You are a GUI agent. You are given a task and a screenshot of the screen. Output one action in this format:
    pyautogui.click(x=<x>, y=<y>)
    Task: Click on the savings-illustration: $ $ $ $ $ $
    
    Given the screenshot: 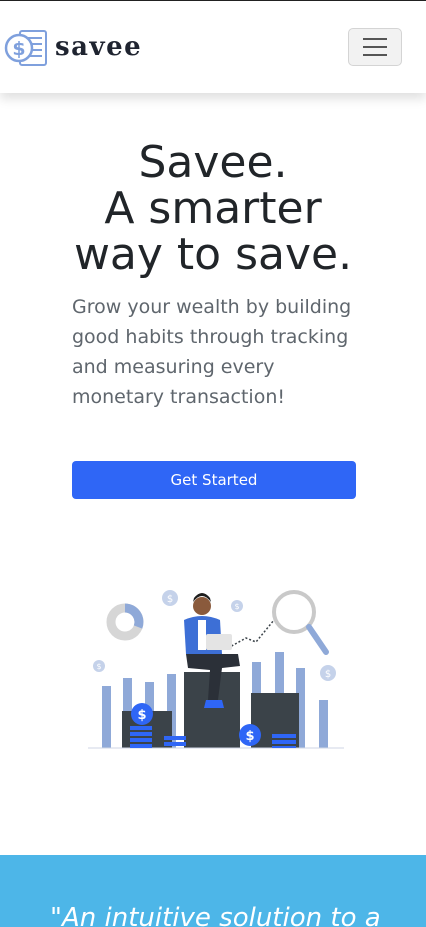 What is the action you would take?
    pyautogui.click(x=216, y=669)
    